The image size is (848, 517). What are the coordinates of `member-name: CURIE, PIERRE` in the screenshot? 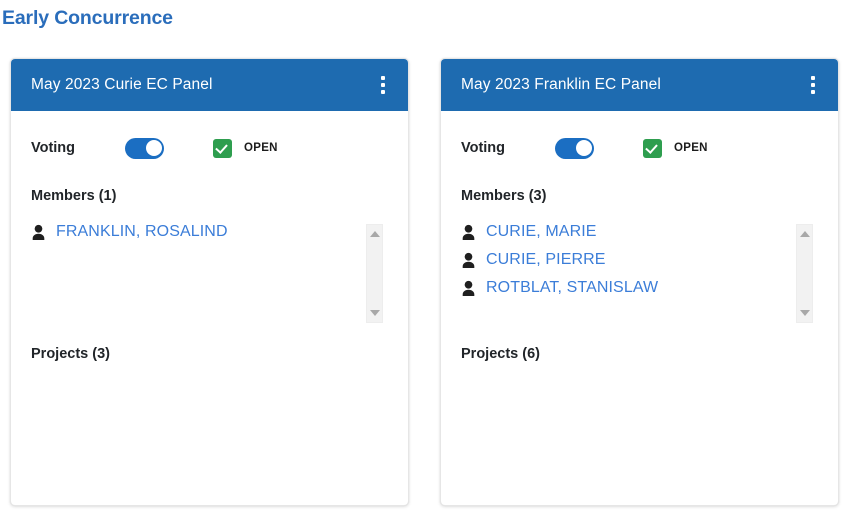 It's located at (546, 259).